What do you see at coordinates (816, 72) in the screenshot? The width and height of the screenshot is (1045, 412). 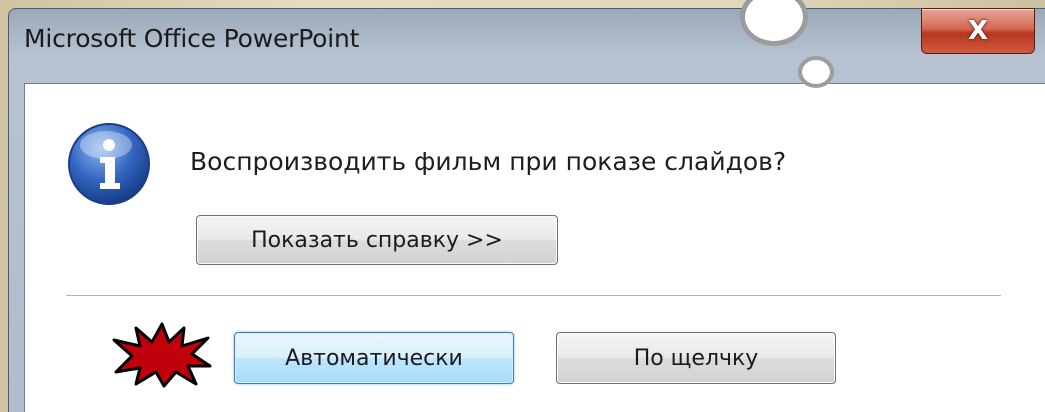 I see `thought-bubble-small` at bounding box center [816, 72].